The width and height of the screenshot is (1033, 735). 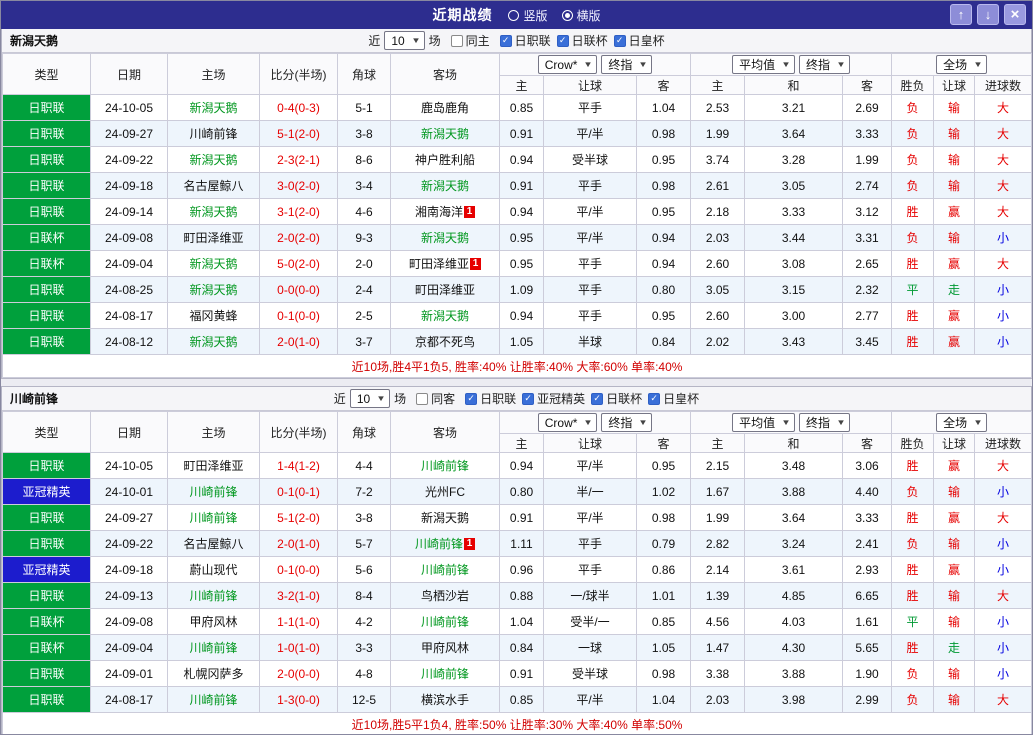 What do you see at coordinates (298, 211) in the screenshot?
I see `match-score: 3-1(2-0)` at bounding box center [298, 211].